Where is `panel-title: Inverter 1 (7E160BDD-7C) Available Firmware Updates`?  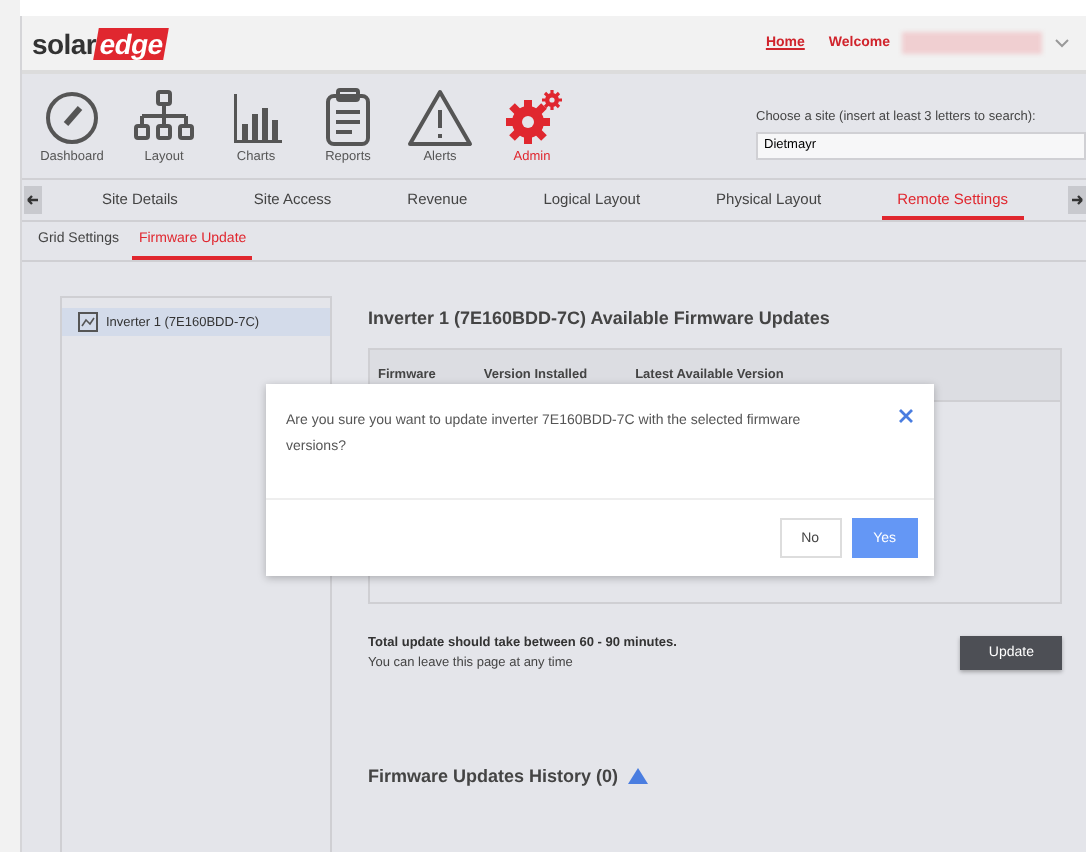 panel-title: Inverter 1 (7E160BDD-7C) Available Firmware Updates is located at coordinates (600, 318).